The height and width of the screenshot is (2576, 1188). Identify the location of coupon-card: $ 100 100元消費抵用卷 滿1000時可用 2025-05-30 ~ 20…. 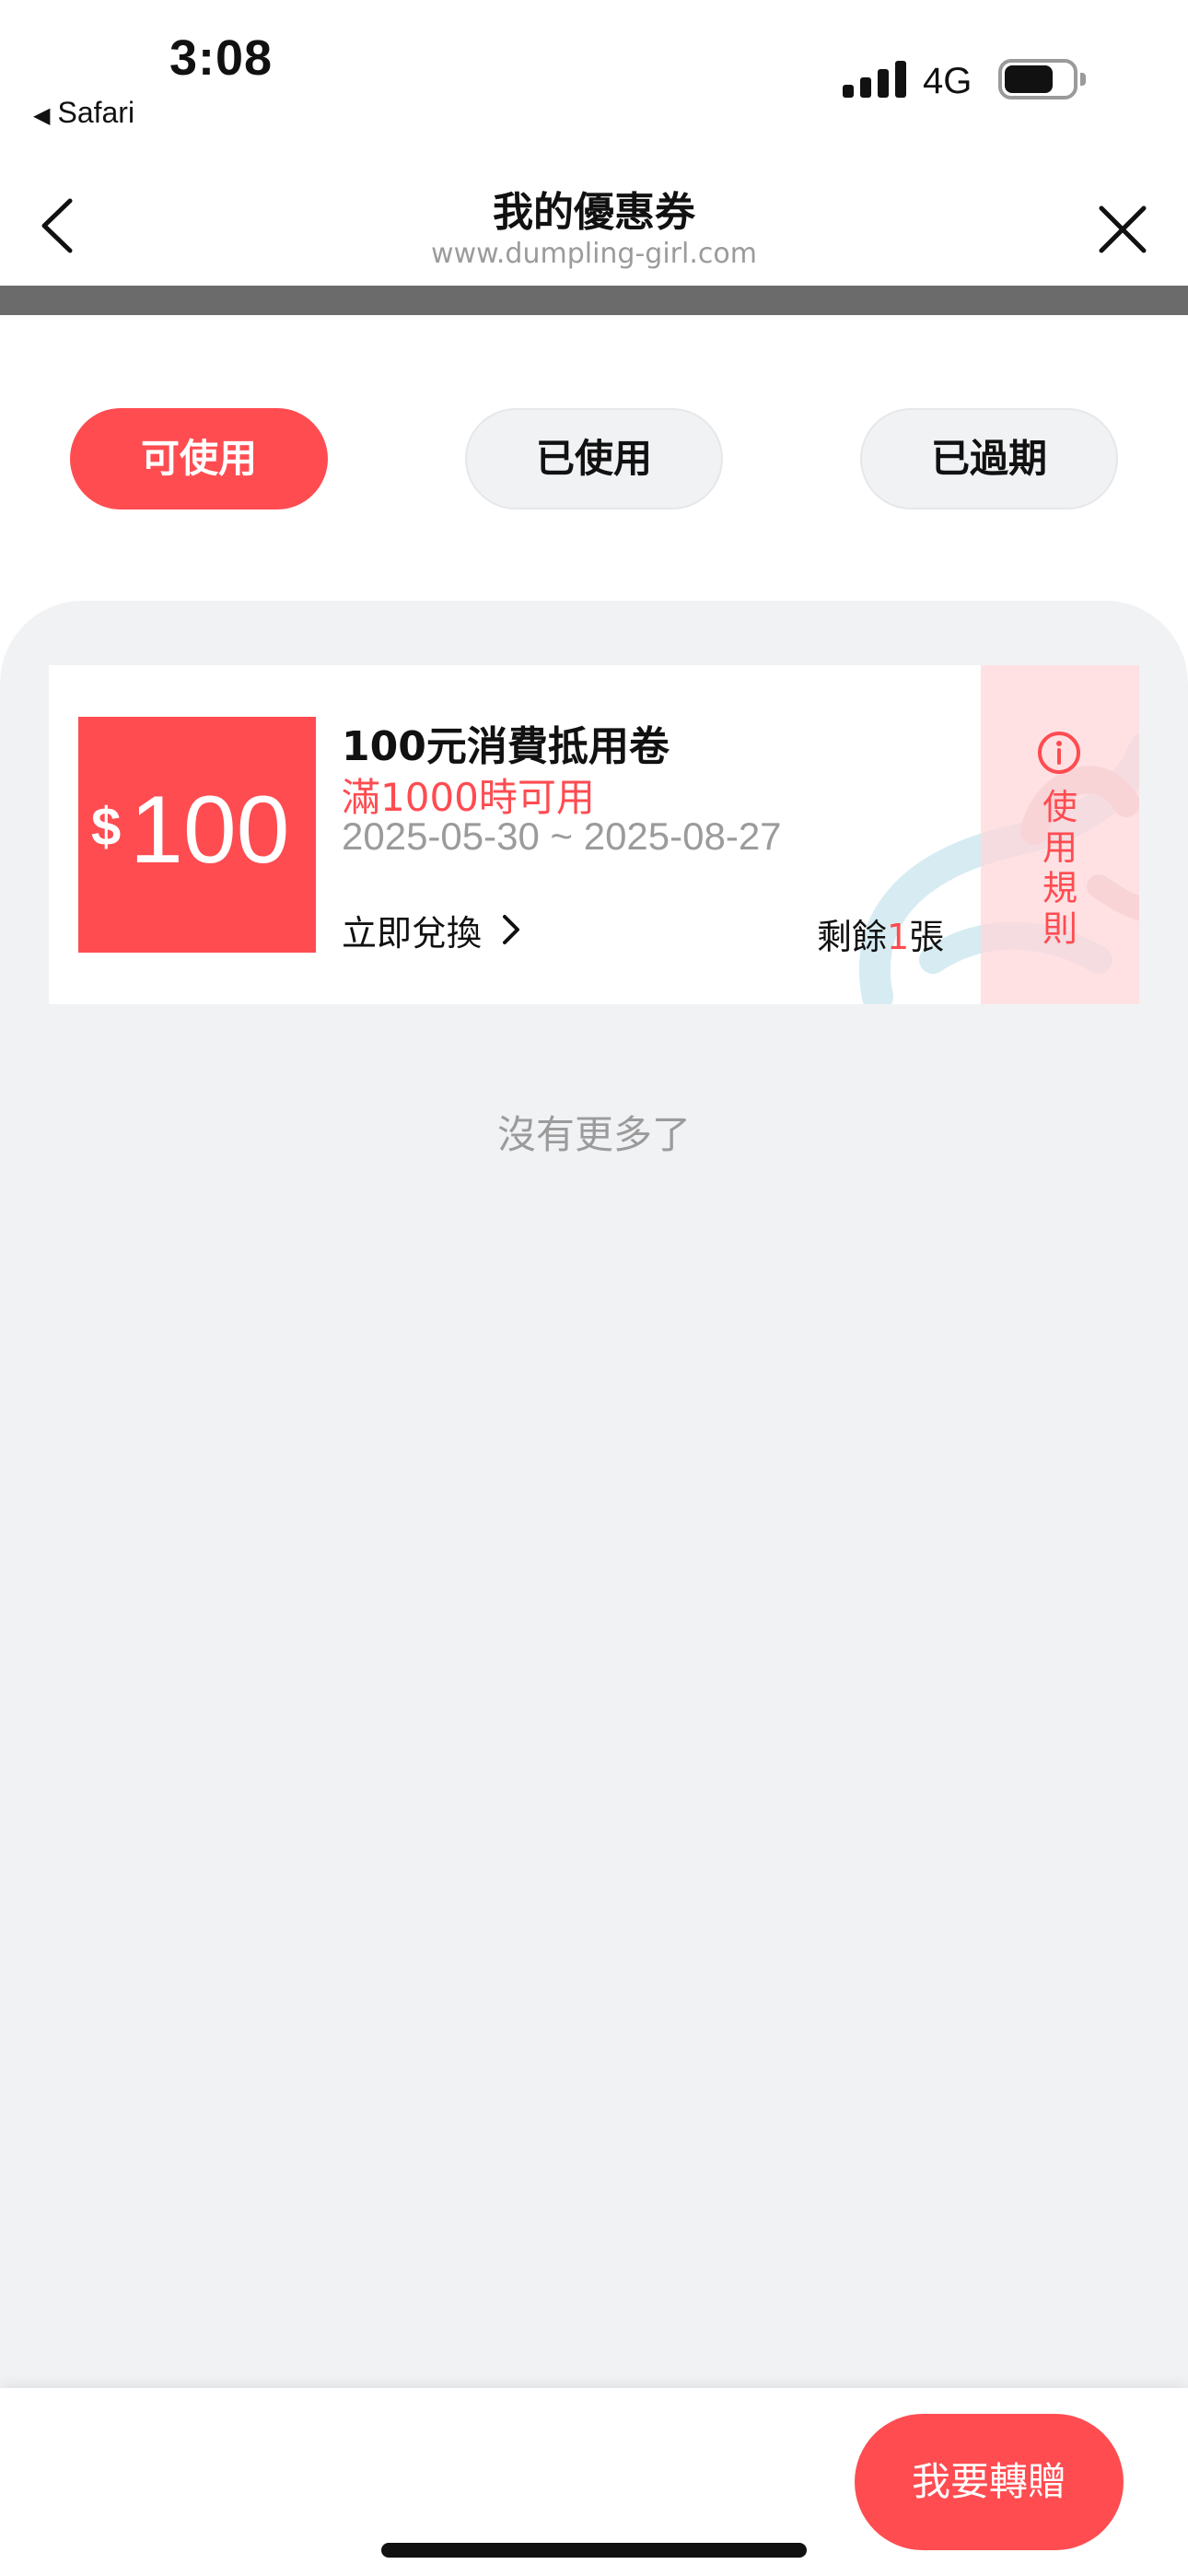
(594, 834).